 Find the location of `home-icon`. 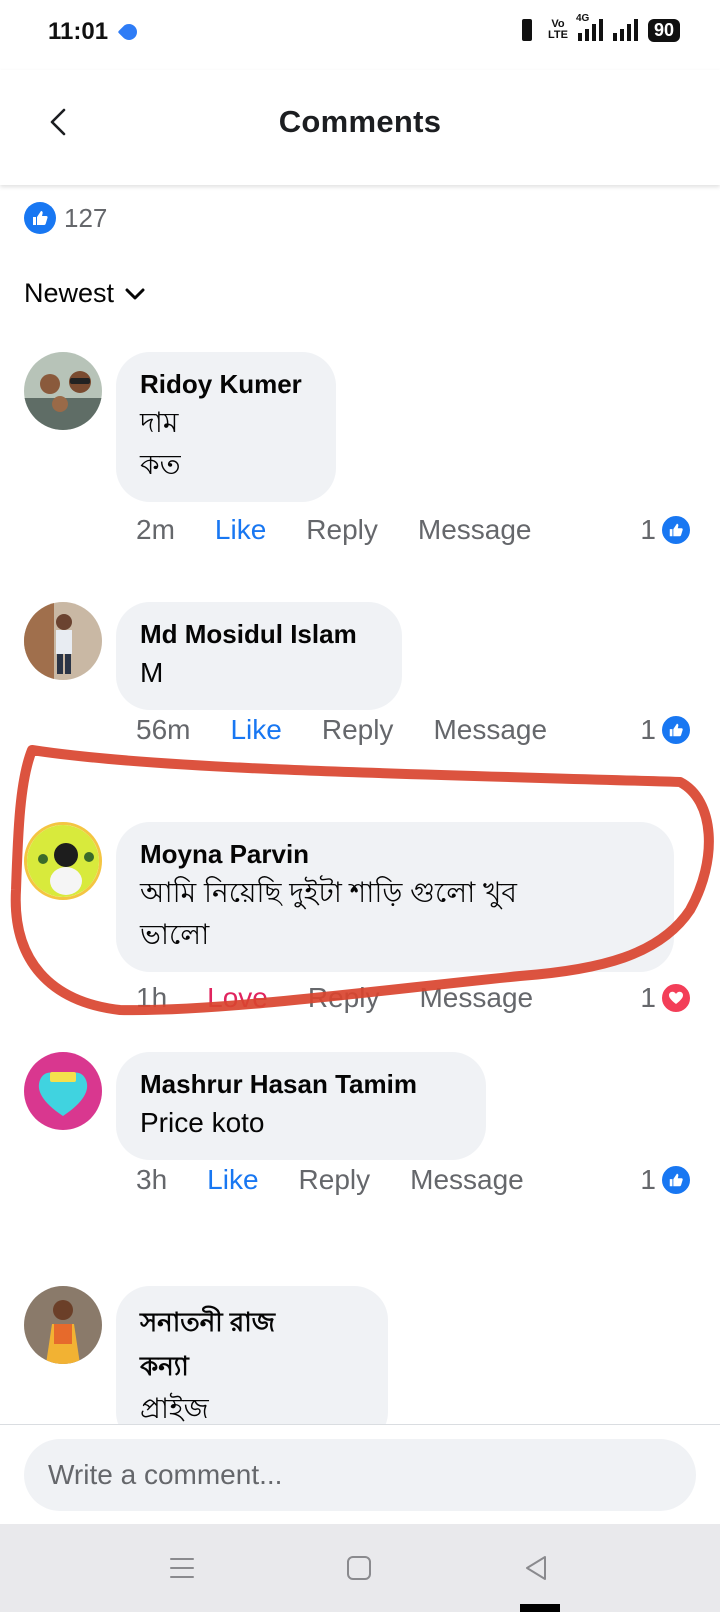

home-icon is located at coordinates (359, 1568).